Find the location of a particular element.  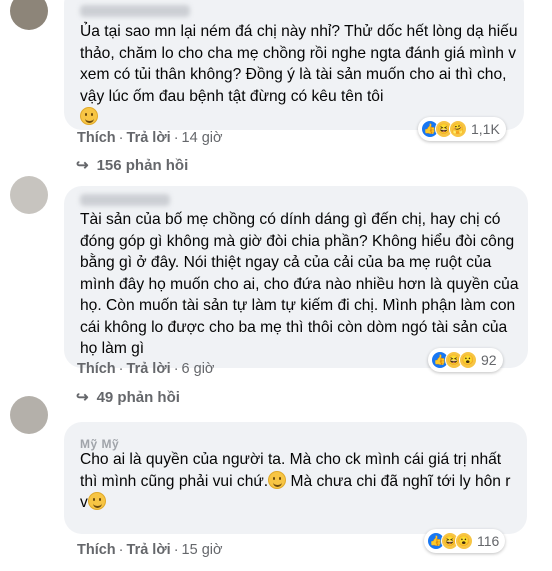

view-replies-link: ↪ 49 phản hồi is located at coordinates (128, 397).